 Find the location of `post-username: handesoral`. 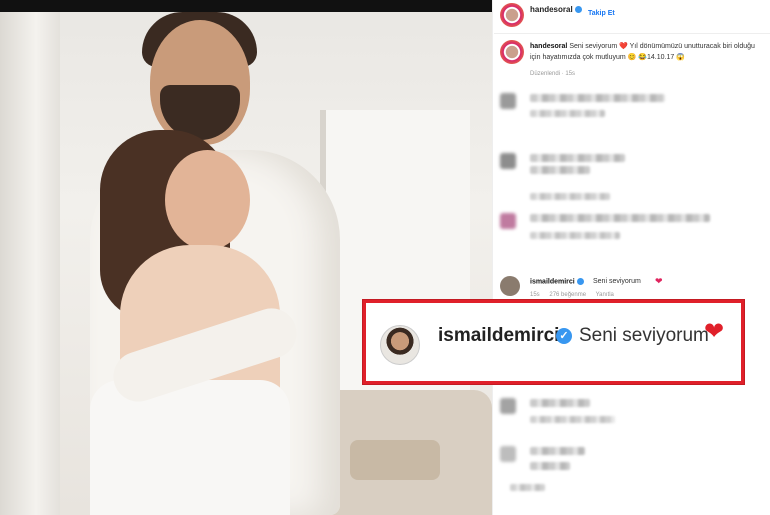

post-username: handesoral is located at coordinates (556, 9).